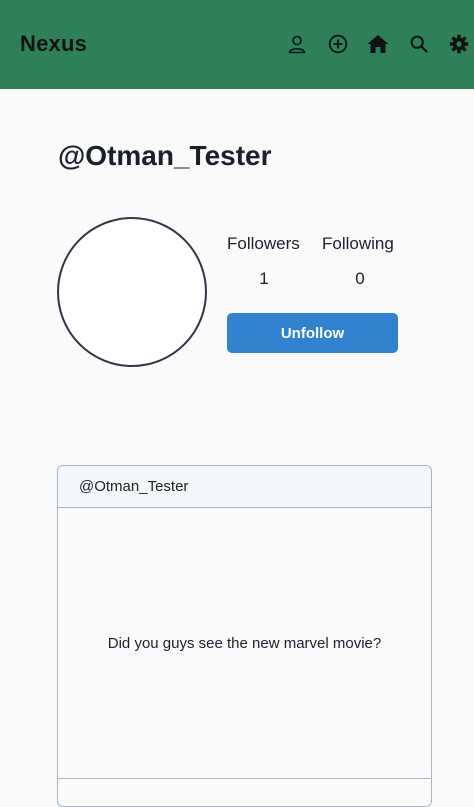  Describe the element at coordinates (419, 44) in the screenshot. I see `search-icon` at that location.